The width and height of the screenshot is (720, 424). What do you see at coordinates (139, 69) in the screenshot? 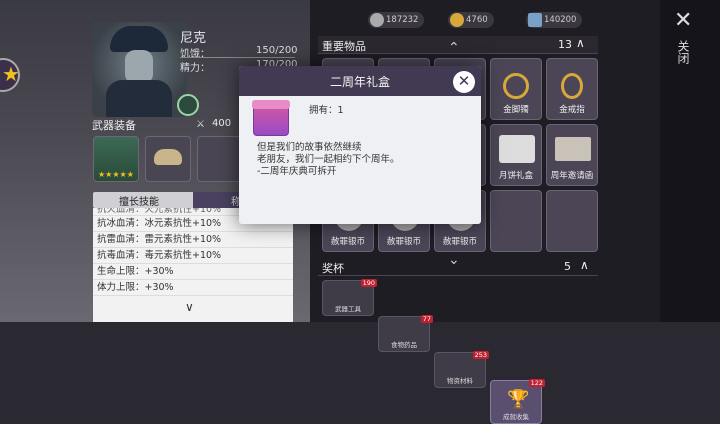
I see `character-portrait` at bounding box center [139, 69].